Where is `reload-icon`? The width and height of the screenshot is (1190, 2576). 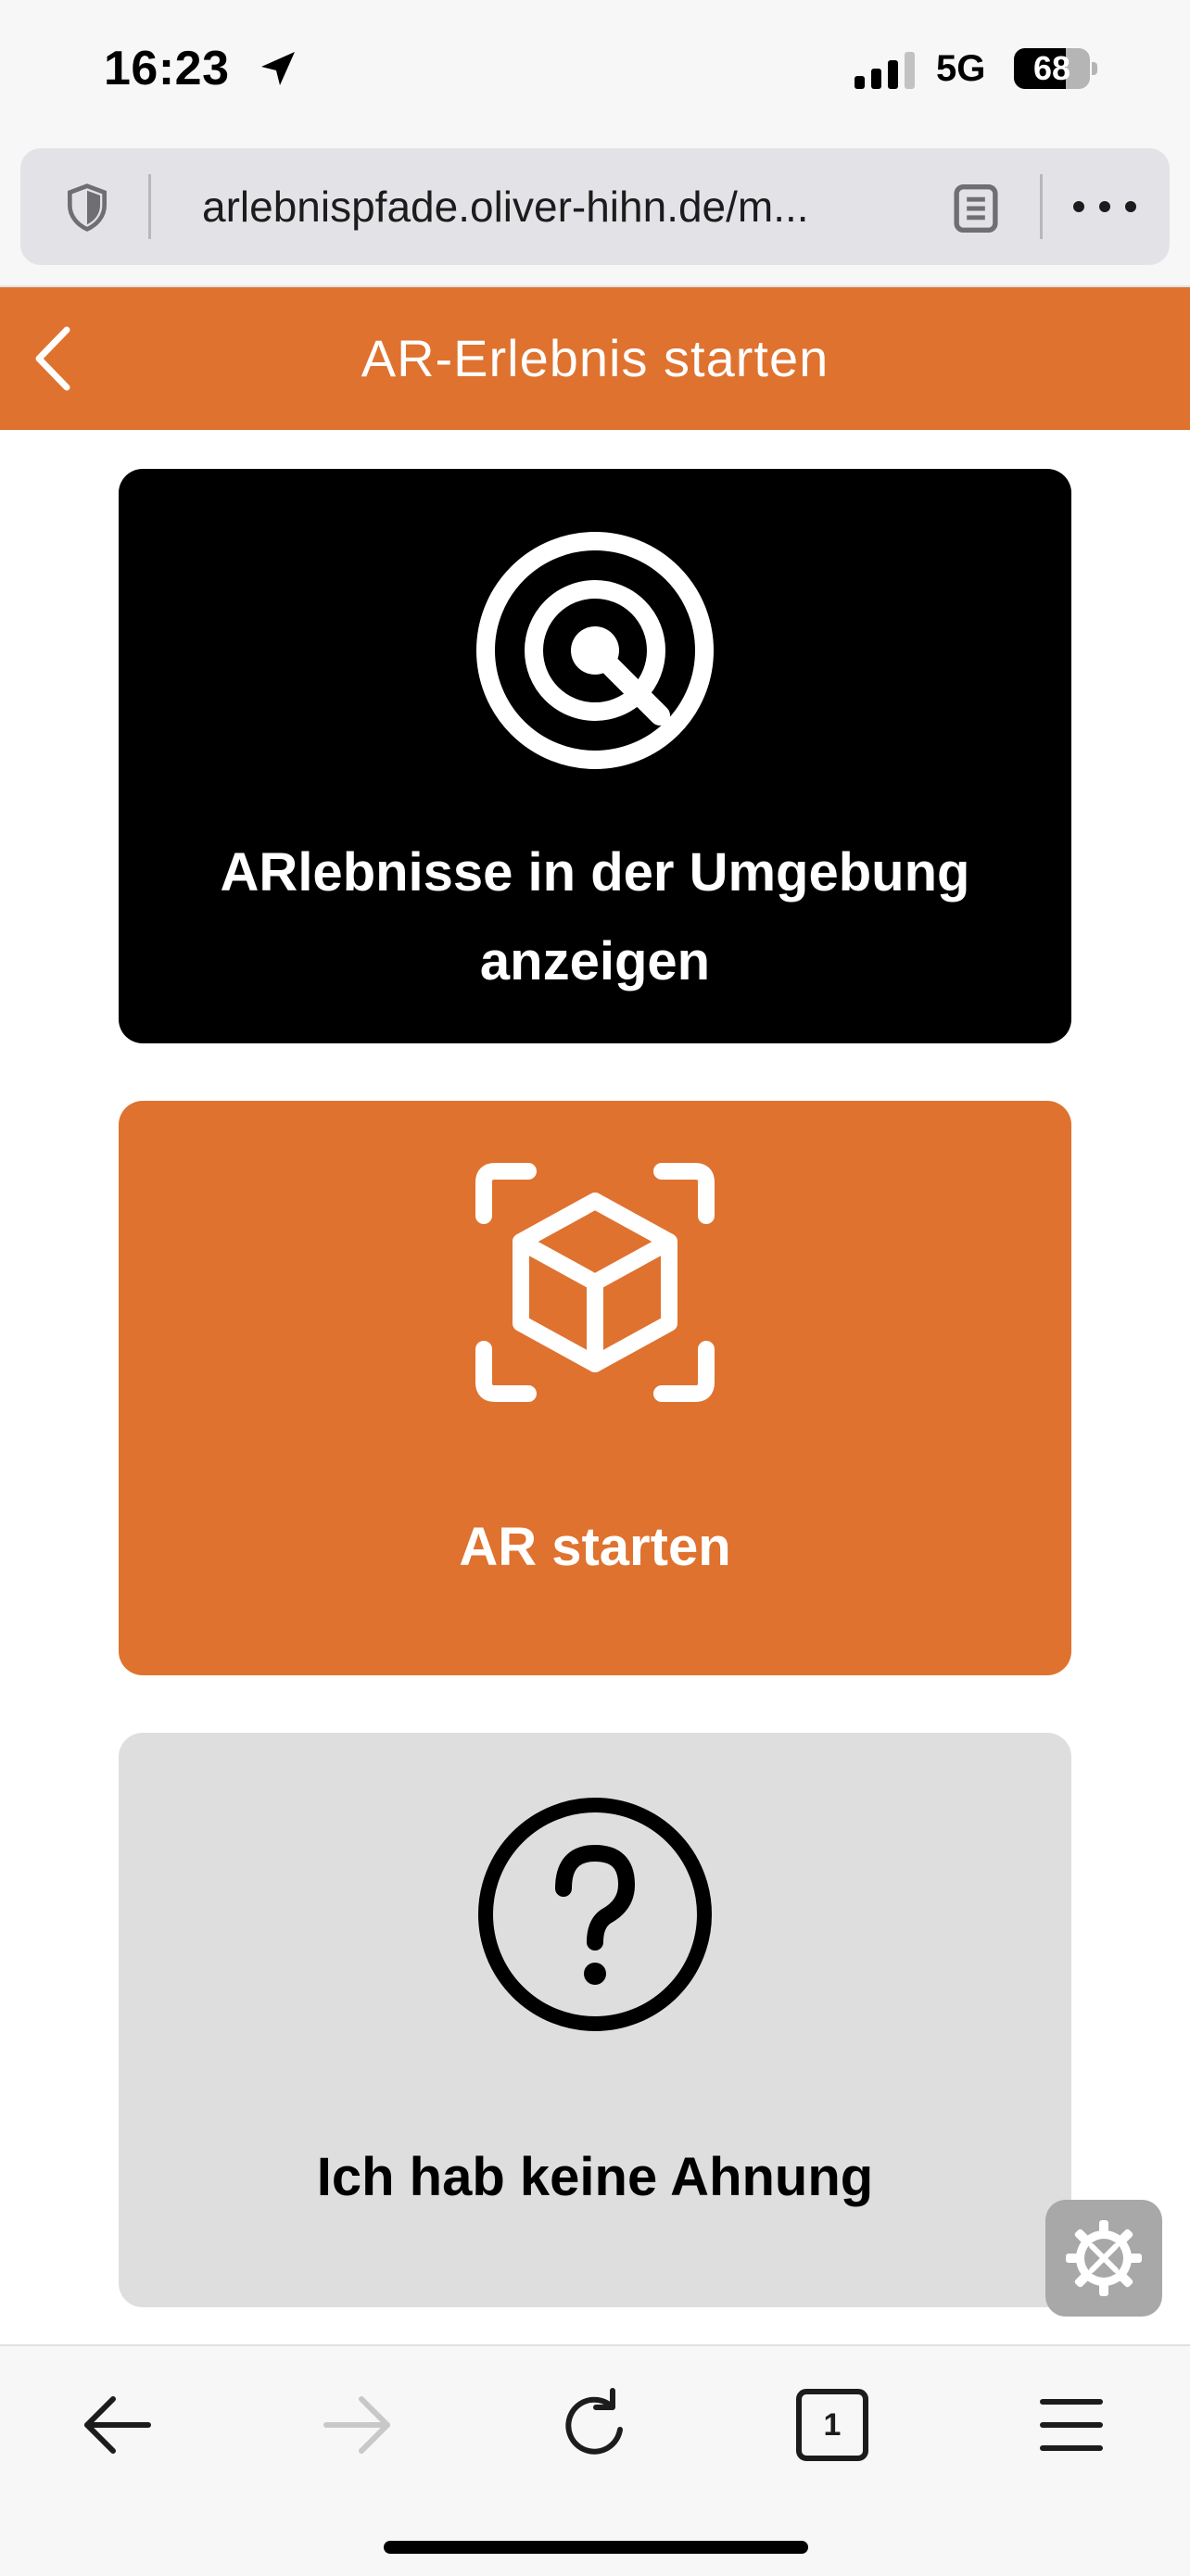
reload-icon is located at coordinates (595, 2425).